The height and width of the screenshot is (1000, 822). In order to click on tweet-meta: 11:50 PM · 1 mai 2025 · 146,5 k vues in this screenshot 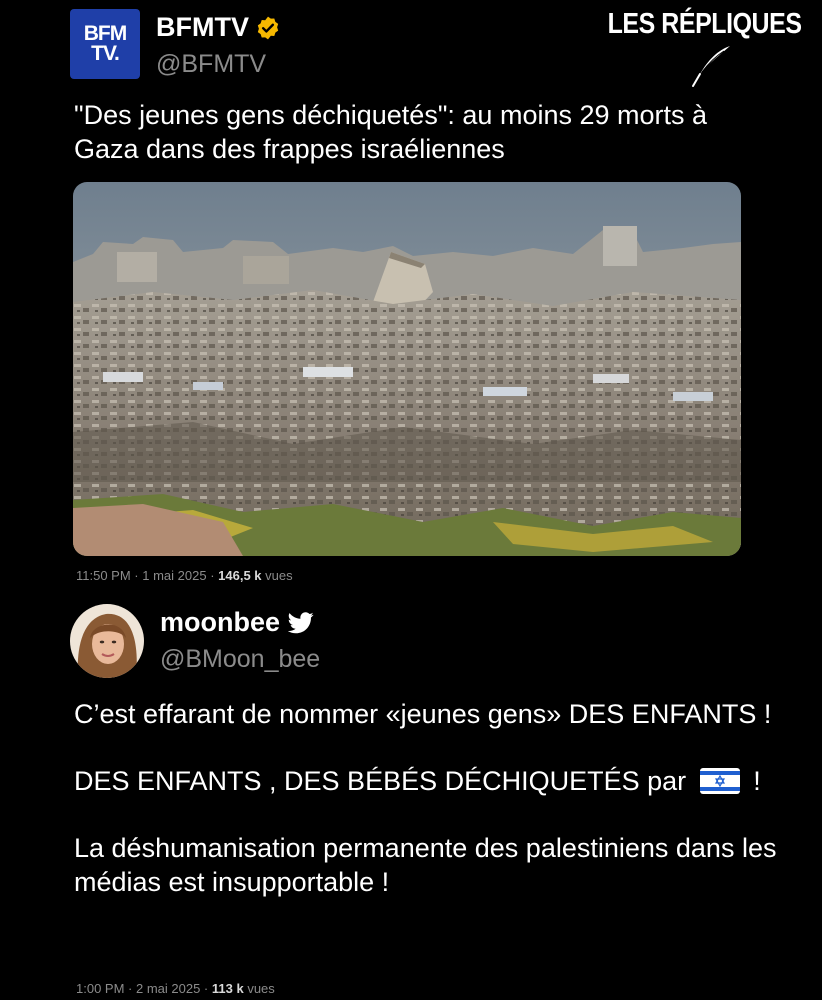, I will do `click(184, 575)`.